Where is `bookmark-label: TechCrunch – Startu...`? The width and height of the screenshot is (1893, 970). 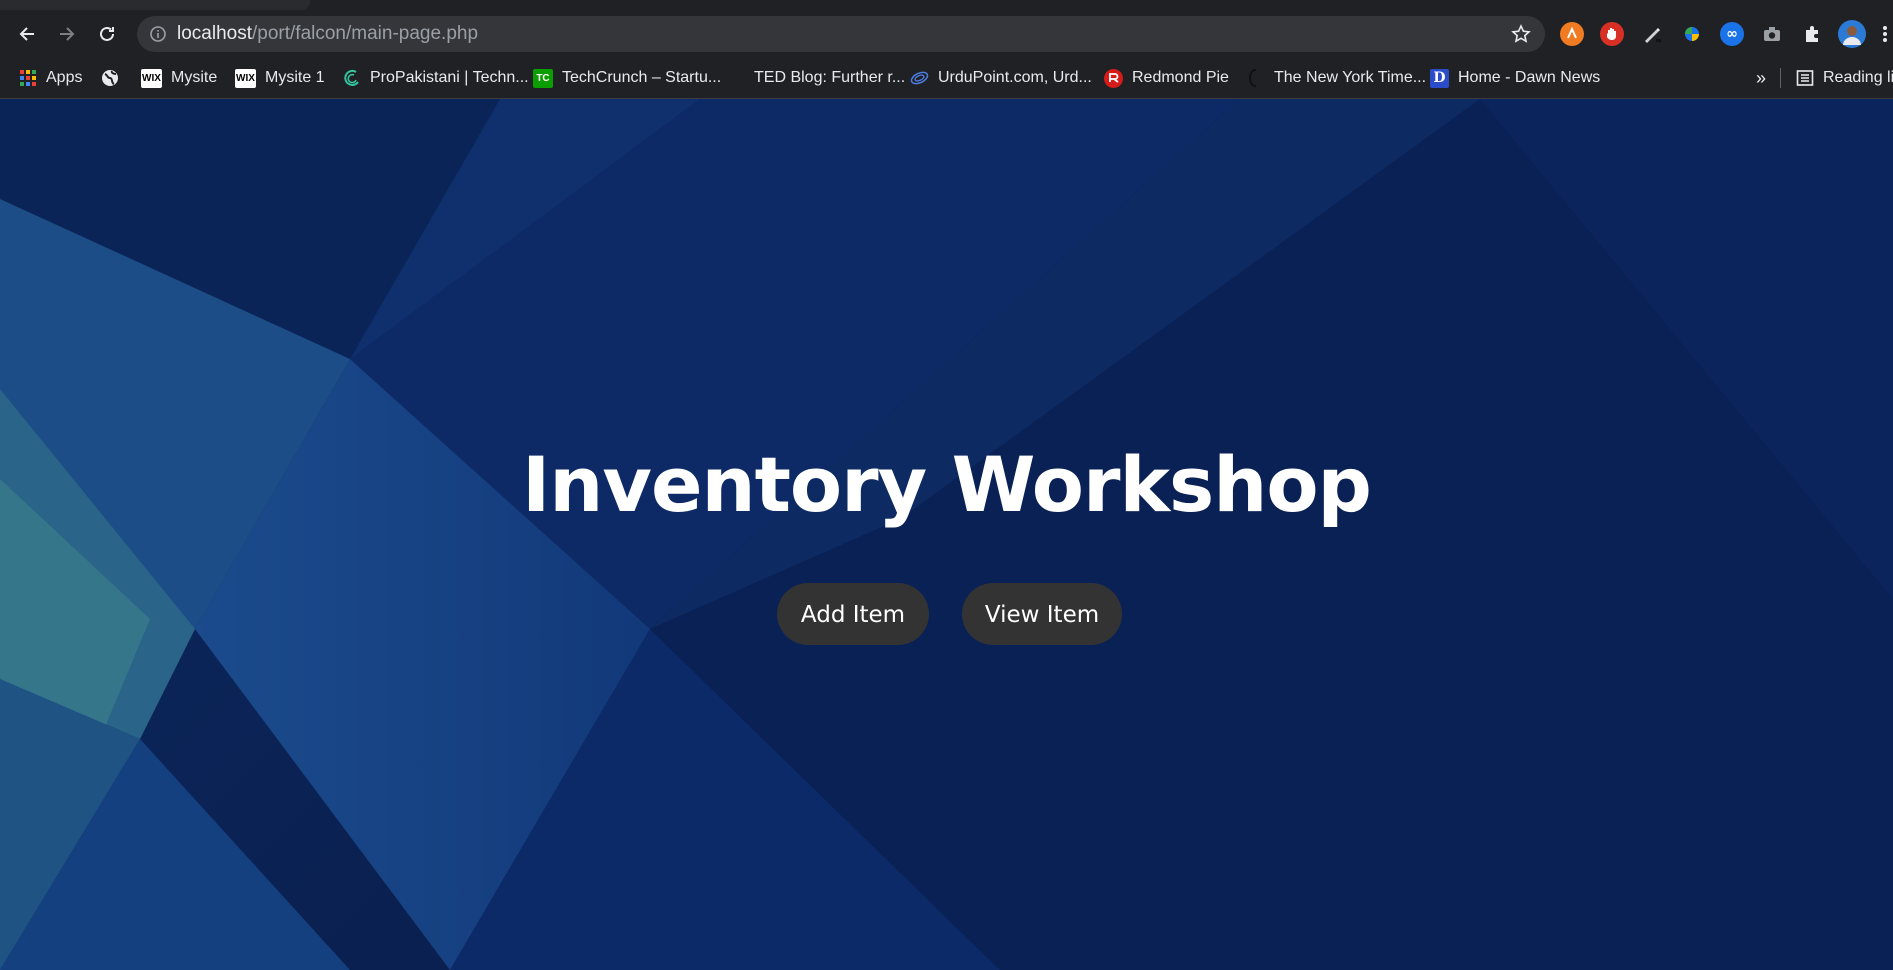 bookmark-label: TechCrunch – Startu... is located at coordinates (642, 77).